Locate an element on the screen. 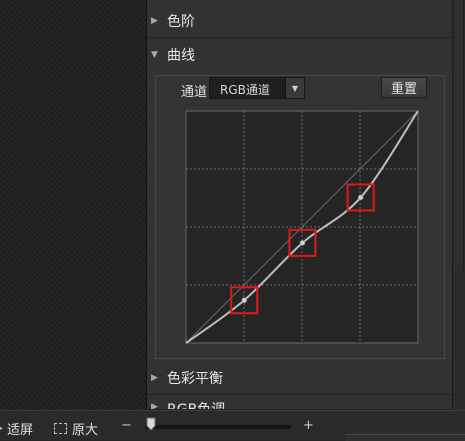  section-levels: ▶ 色阶 is located at coordinates (299, 21).